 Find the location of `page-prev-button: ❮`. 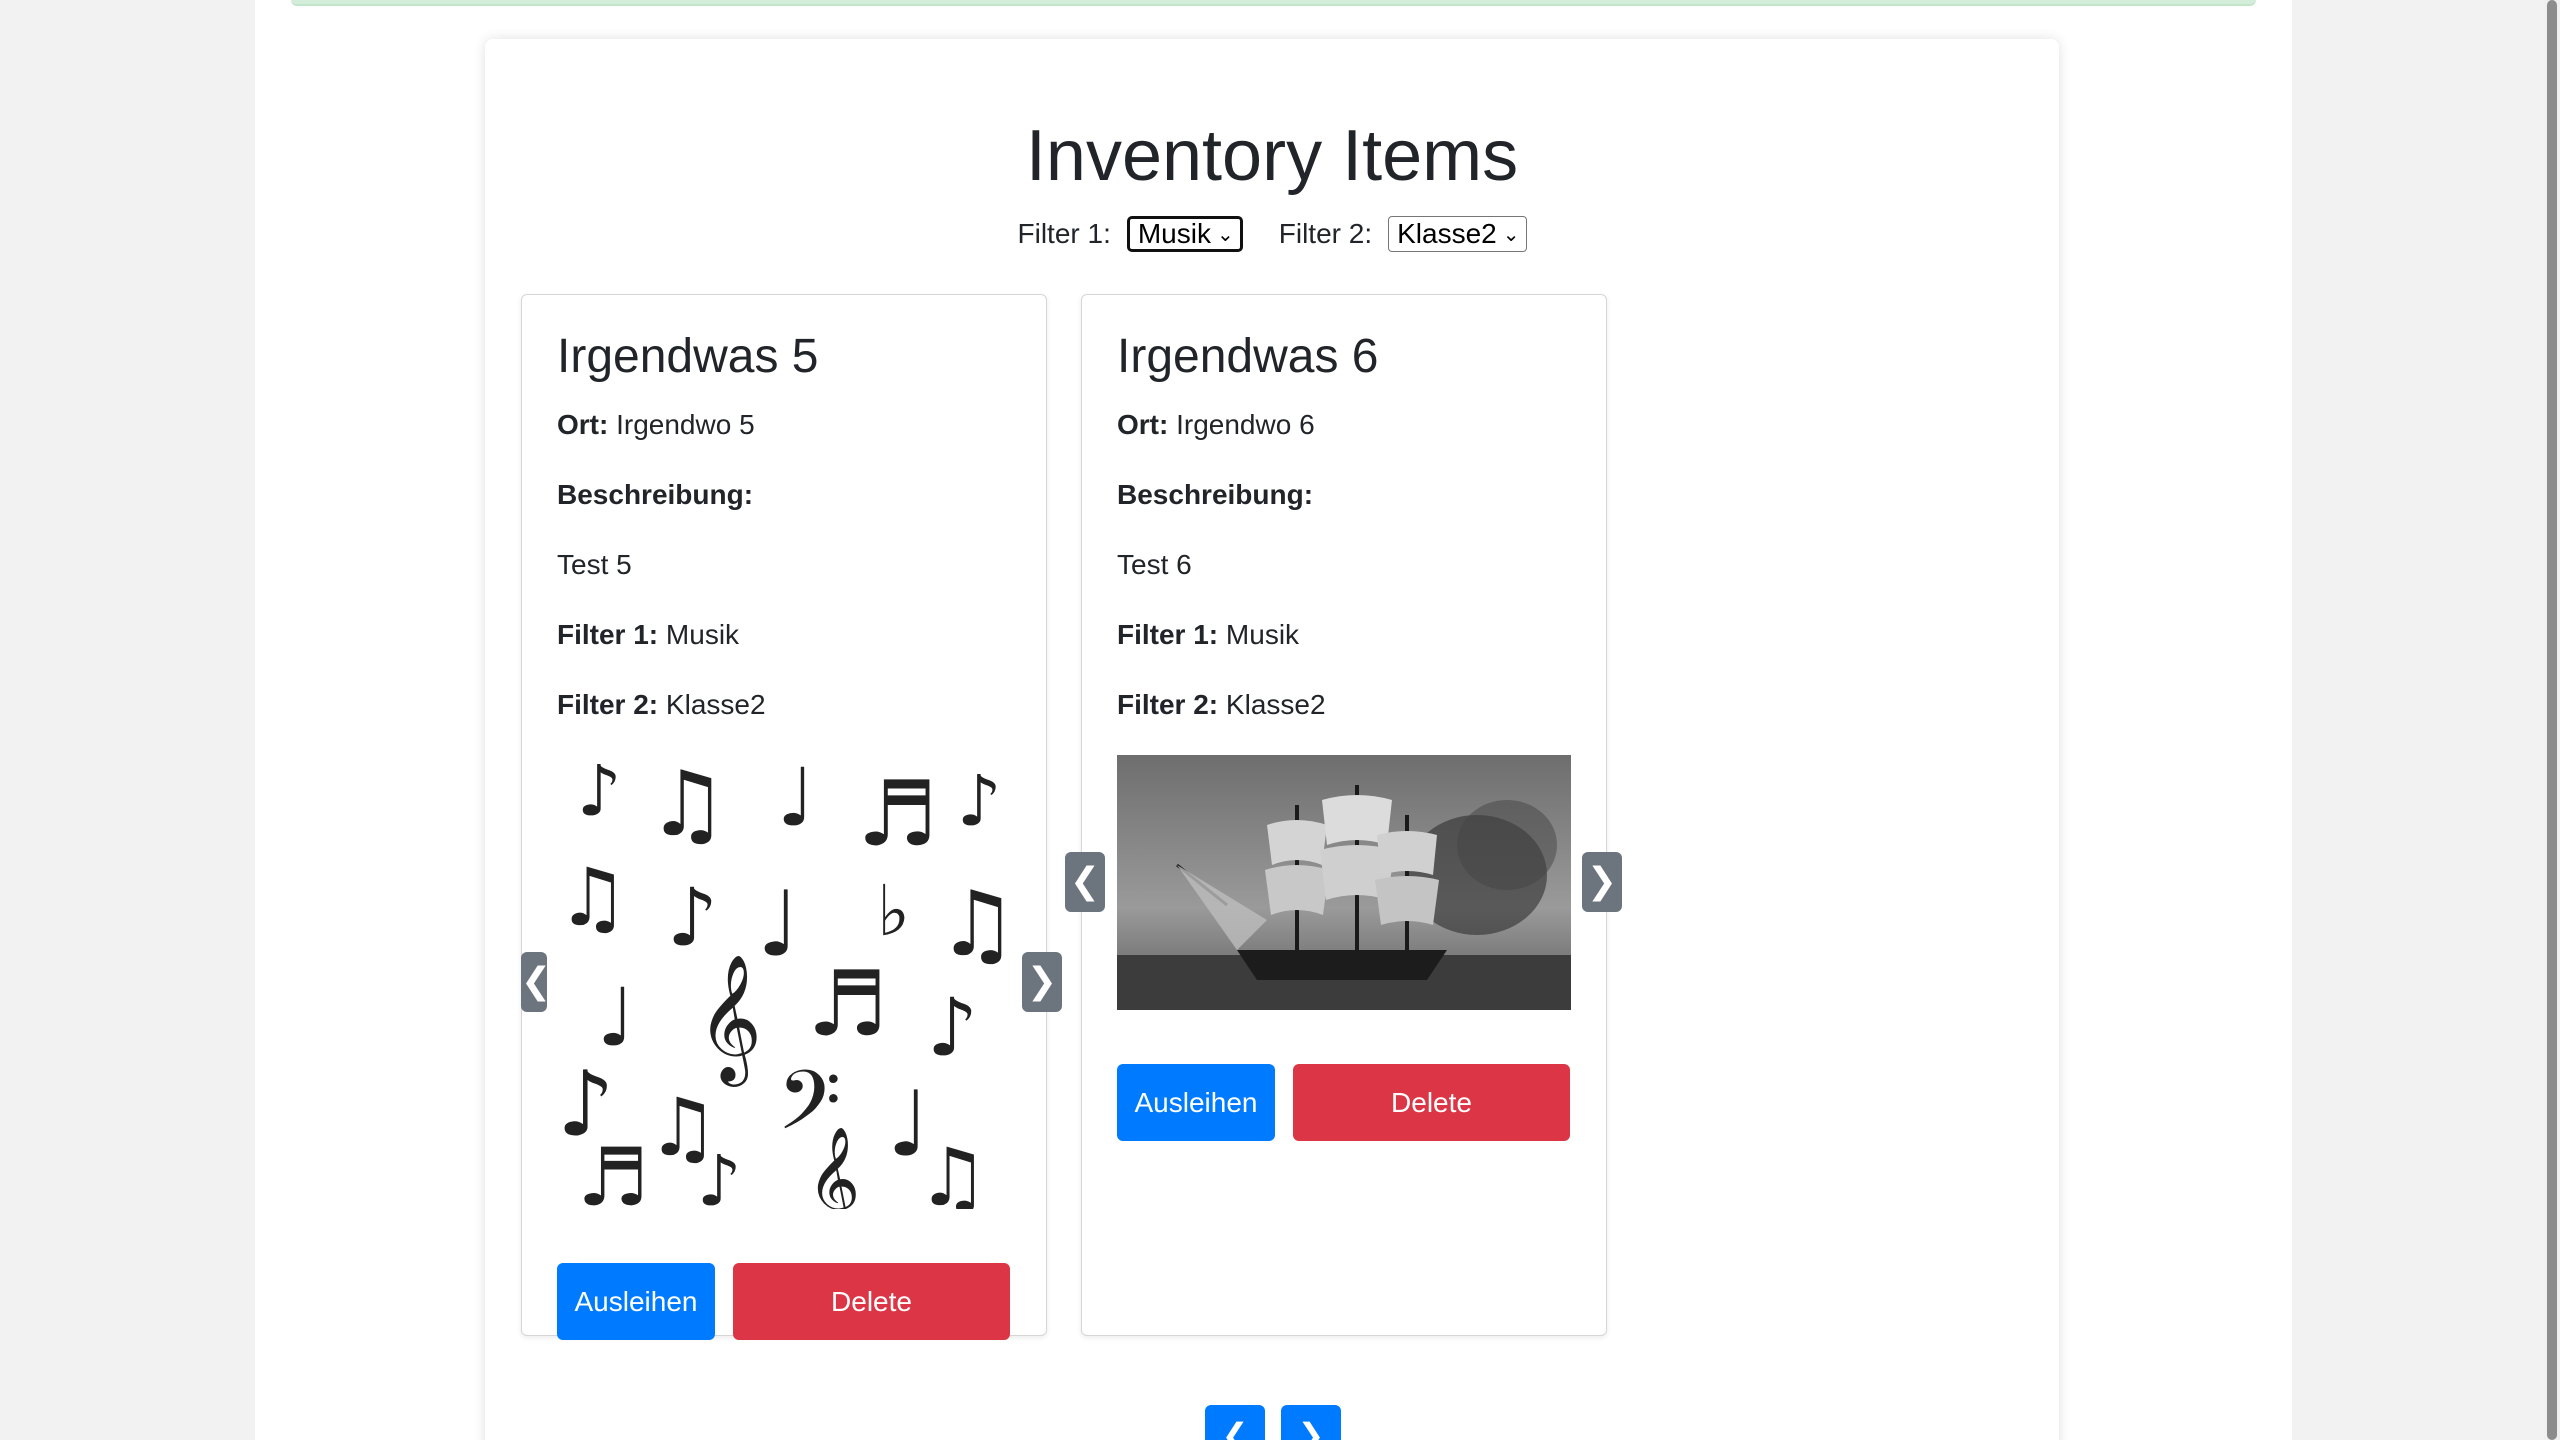

page-prev-button: ❮ is located at coordinates (1235, 1422).